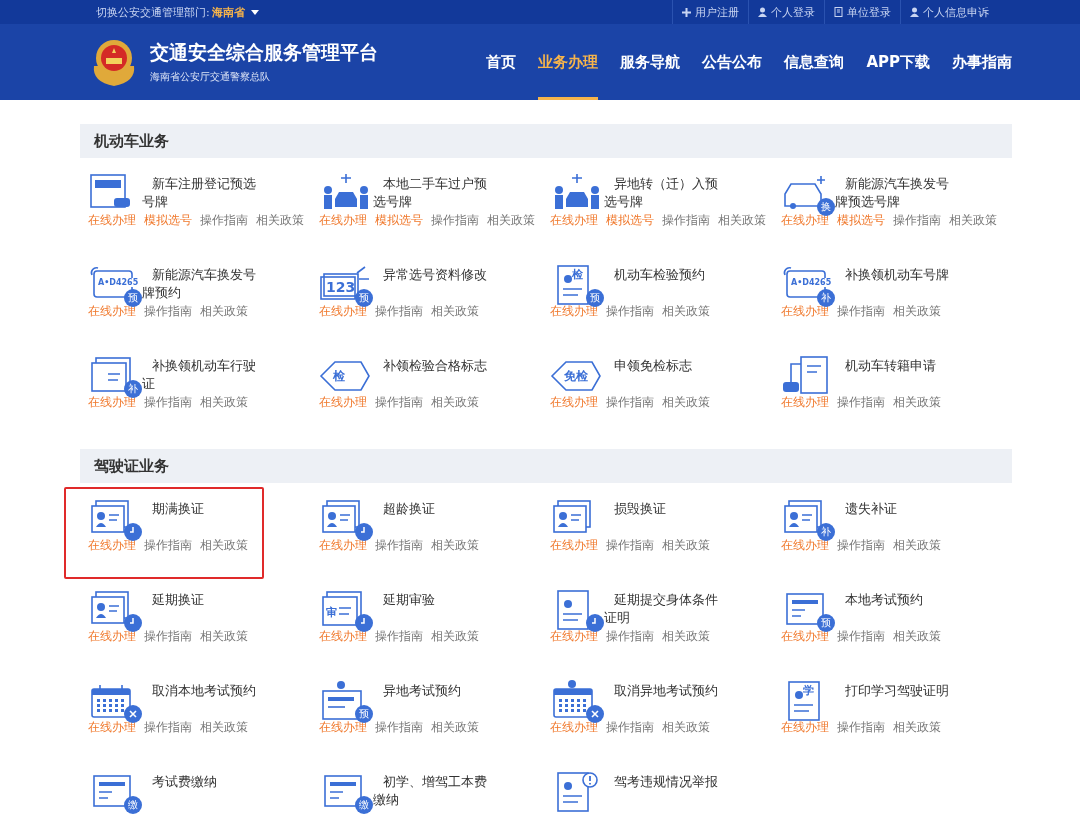 This screenshot has height=821, width=1080. What do you see at coordinates (595, 714) in the screenshot?
I see `cancel-icon` at bounding box center [595, 714].